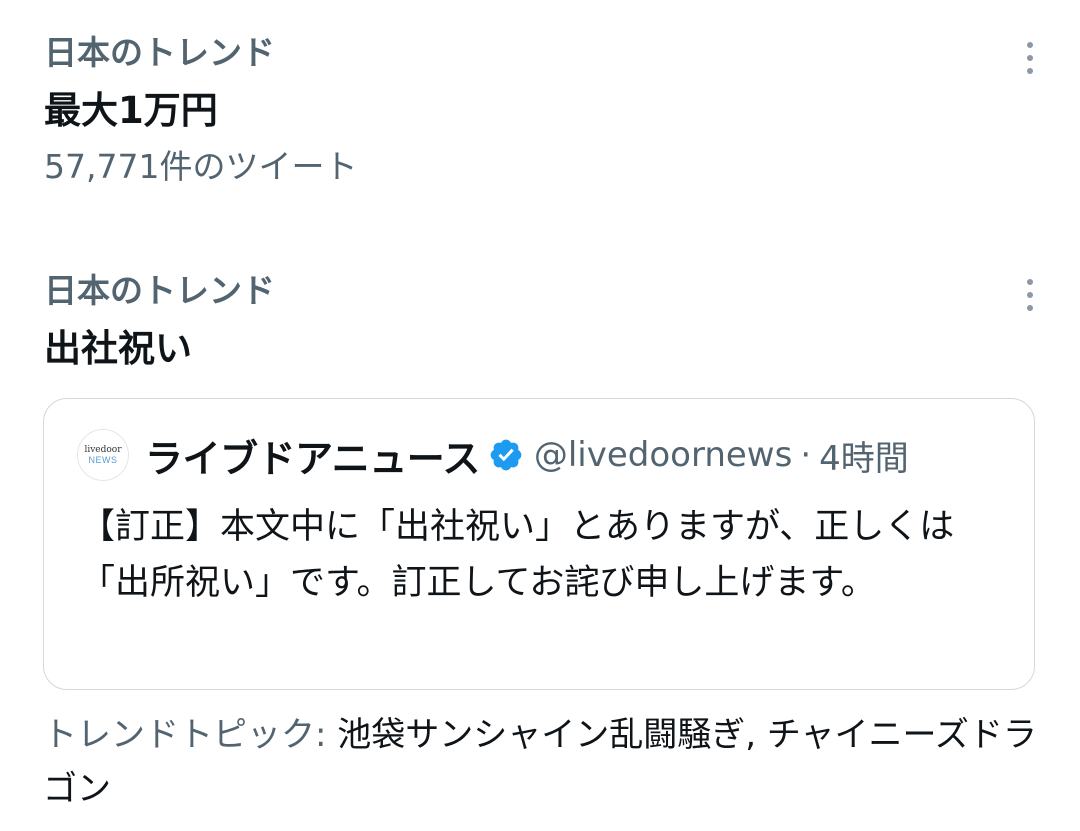 The width and height of the screenshot is (1080, 831). Describe the element at coordinates (185, 735) in the screenshot. I see `trending-topics-label: トレンドトピック:` at that location.